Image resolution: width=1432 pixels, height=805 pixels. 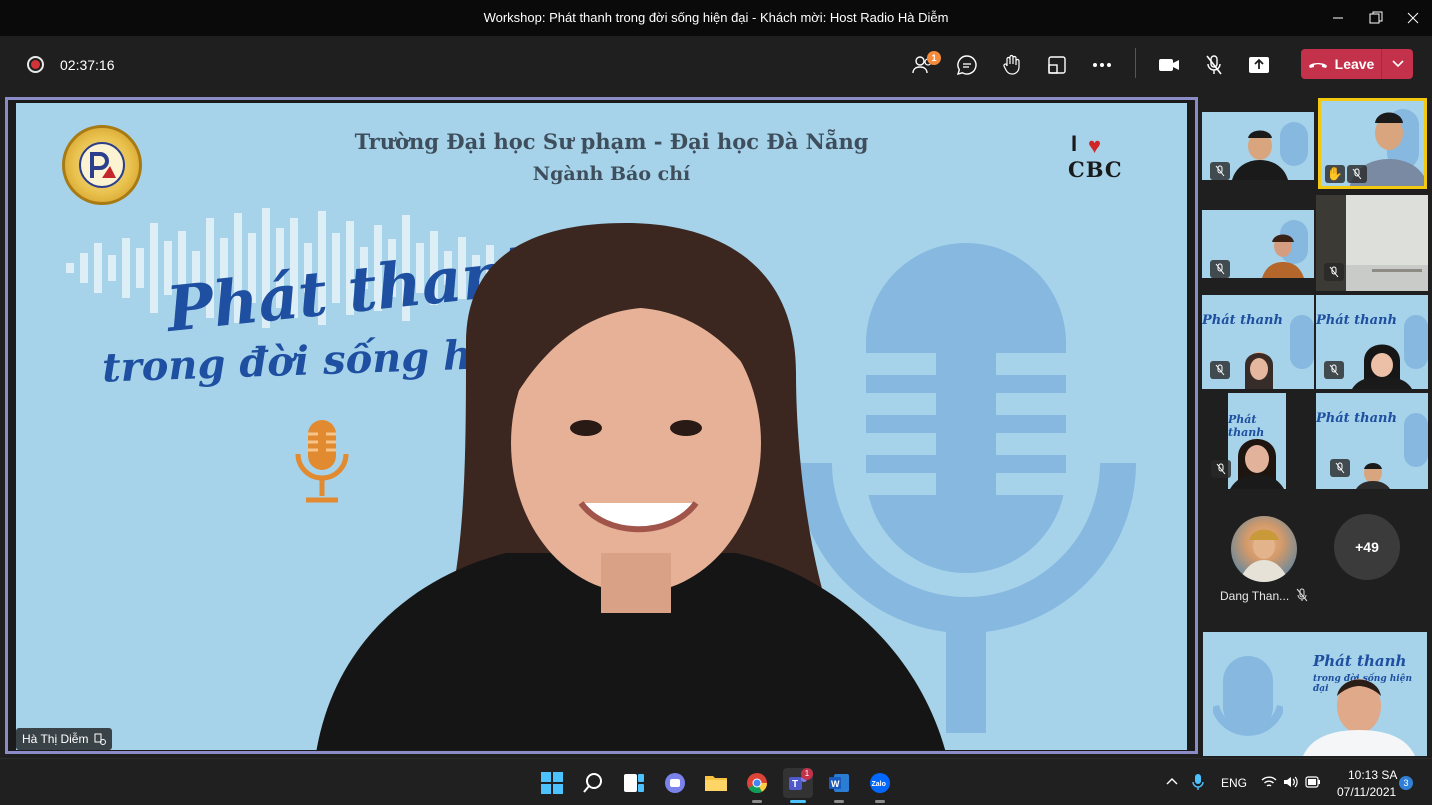 What do you see at coordinates (757, 801) in the screenshot?
I see `chrome-running-indicator` at bounding box center [757, 801].